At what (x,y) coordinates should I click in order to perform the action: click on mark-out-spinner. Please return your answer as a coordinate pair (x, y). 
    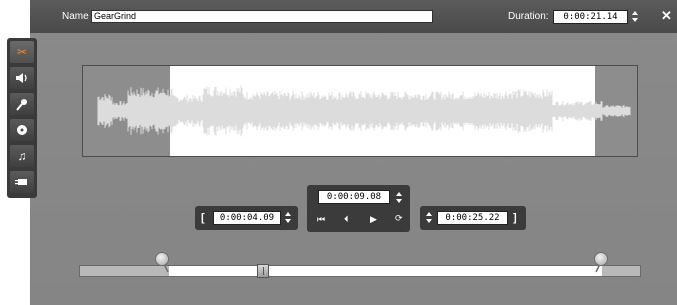
    Looking at the image, I should click on (429, 217).